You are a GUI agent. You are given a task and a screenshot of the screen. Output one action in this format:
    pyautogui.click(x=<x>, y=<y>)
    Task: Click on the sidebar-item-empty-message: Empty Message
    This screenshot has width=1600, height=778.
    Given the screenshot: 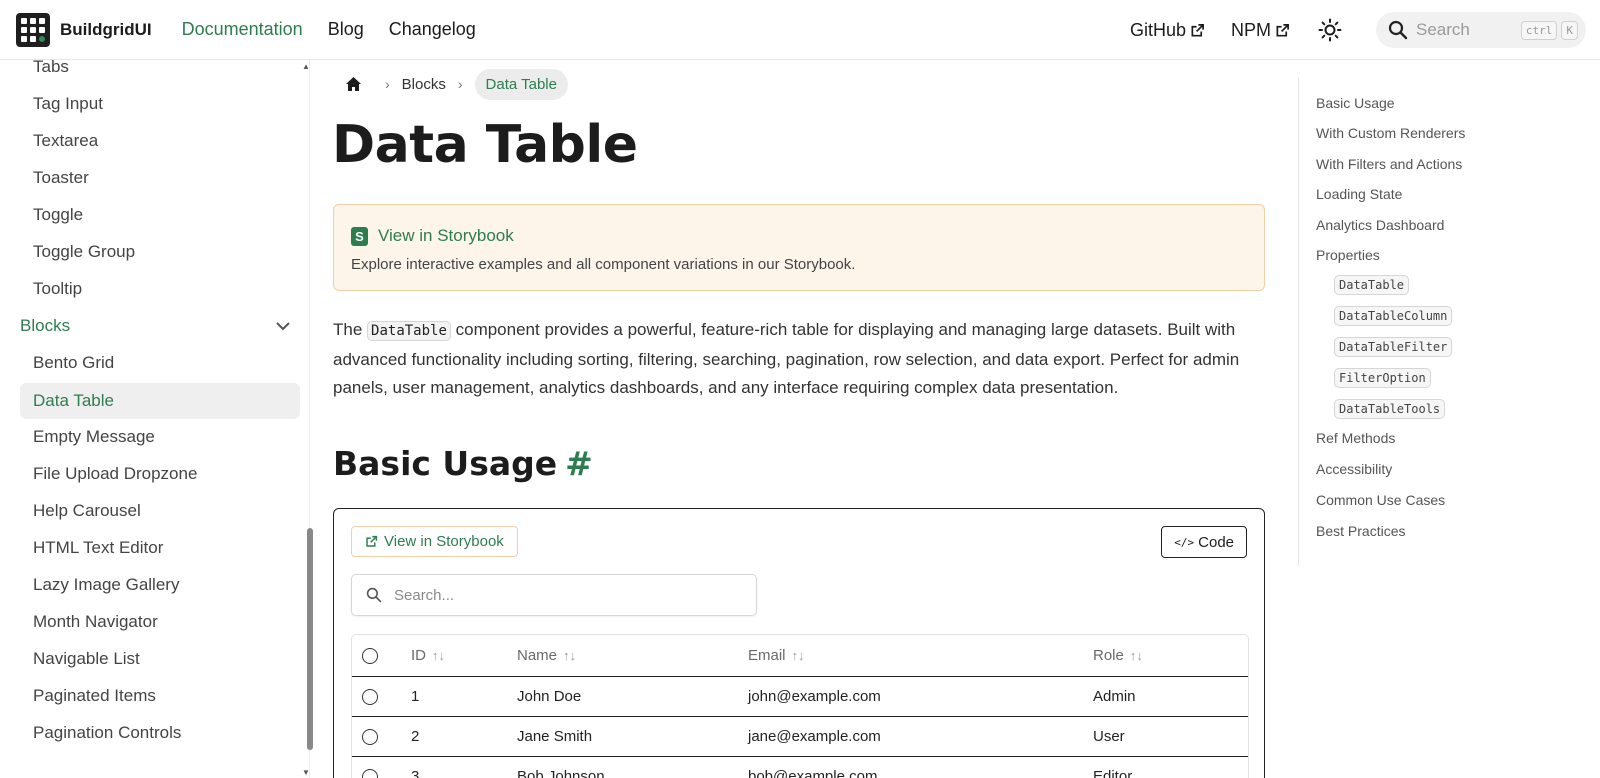 What is the action you would take?
    pyautogui.click(x=94, y=437)
    